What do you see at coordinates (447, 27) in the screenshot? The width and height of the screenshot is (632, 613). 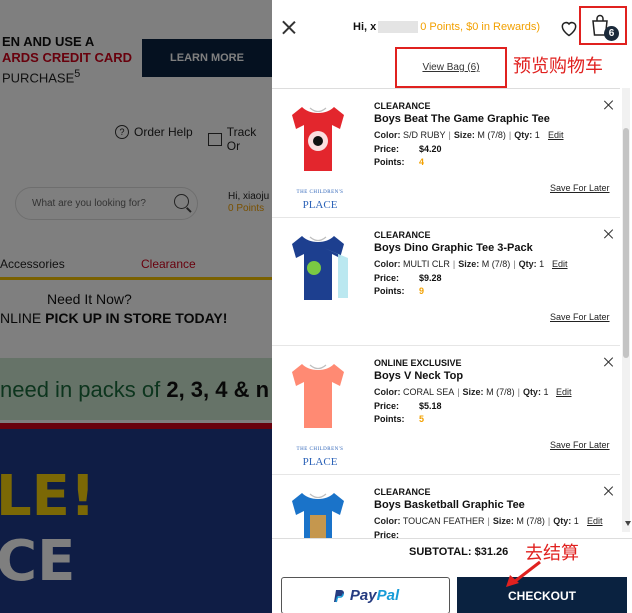 I see `greeting: Hi, x0 Points, $0 in Rewards)` at bounding box center [447, 27].